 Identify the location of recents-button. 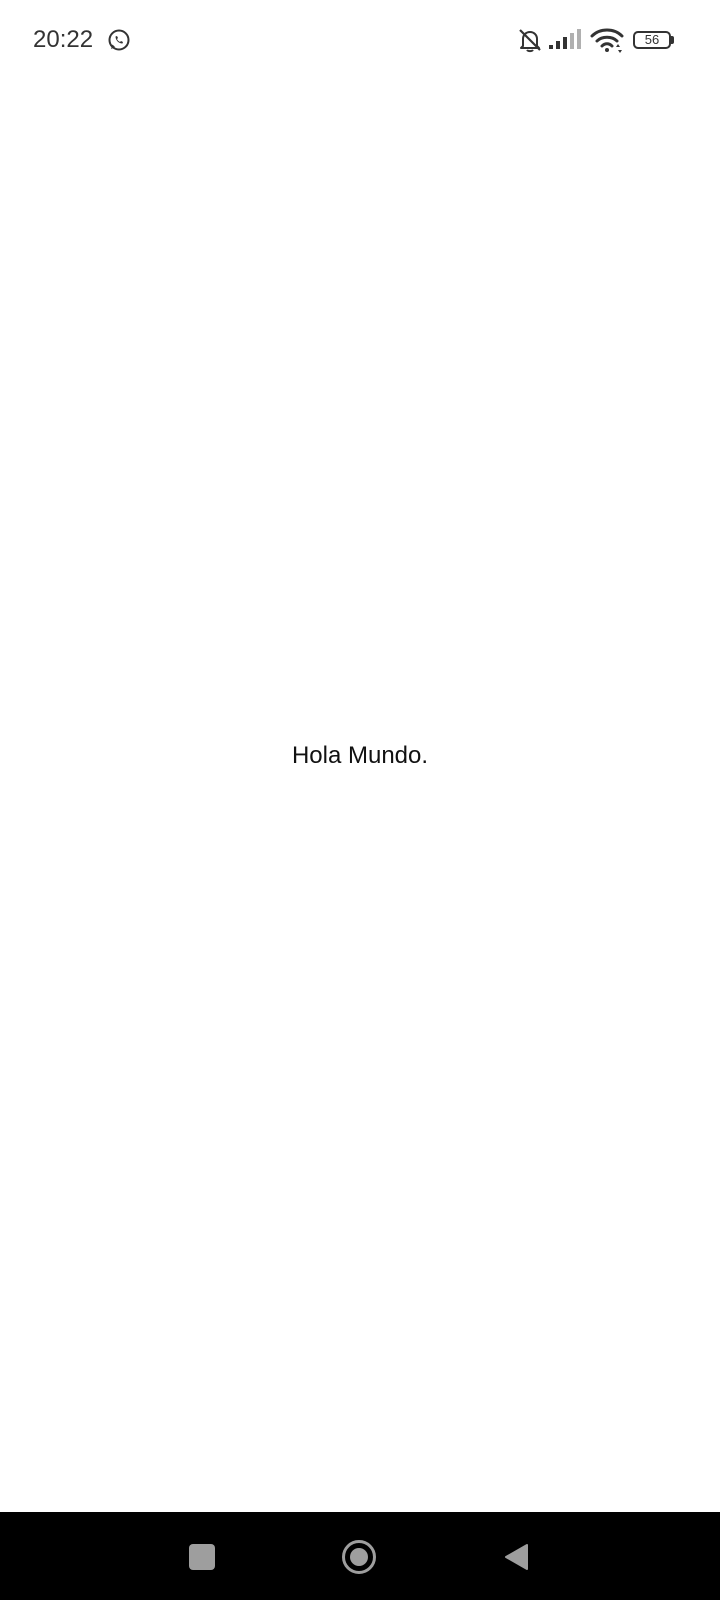
(202, 1557).